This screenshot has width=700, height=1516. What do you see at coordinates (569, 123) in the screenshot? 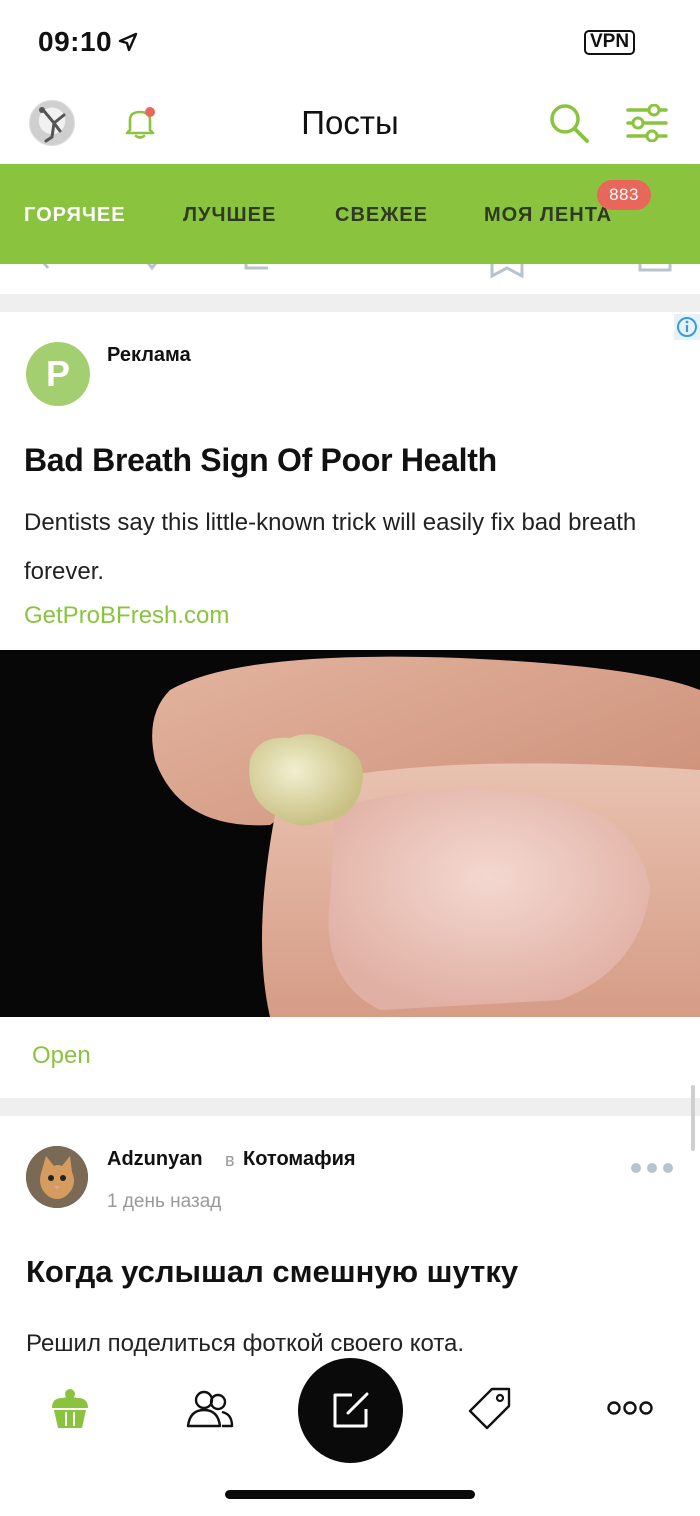
I see `search-icon` at bounding box center [569, 123].